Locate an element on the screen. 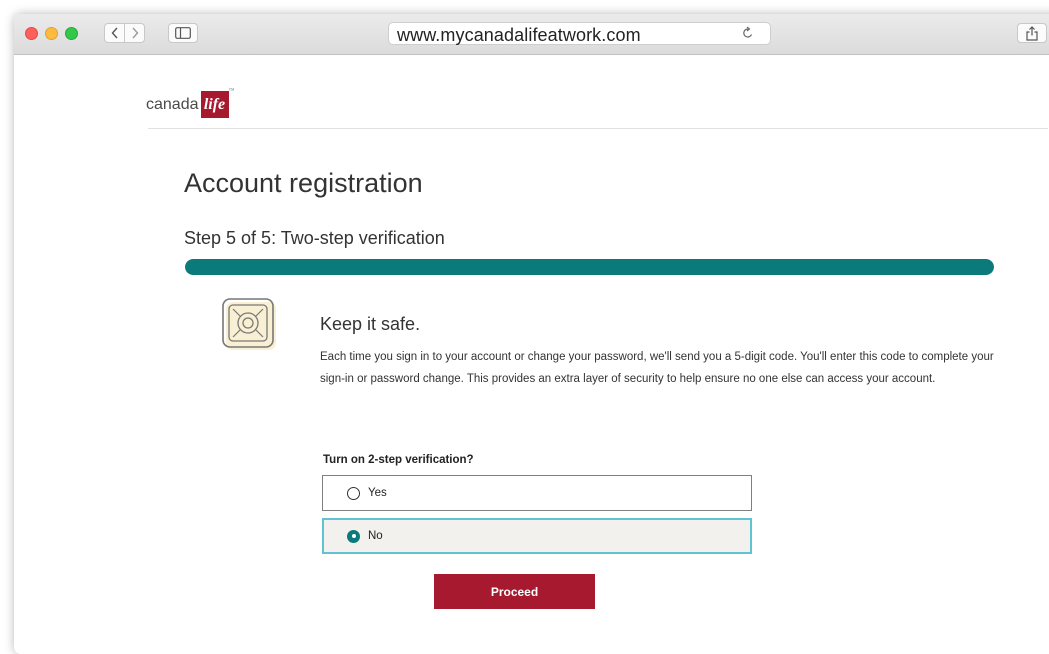 The image size is (1049, 654). header-divider is located at coordinates (598, 128).